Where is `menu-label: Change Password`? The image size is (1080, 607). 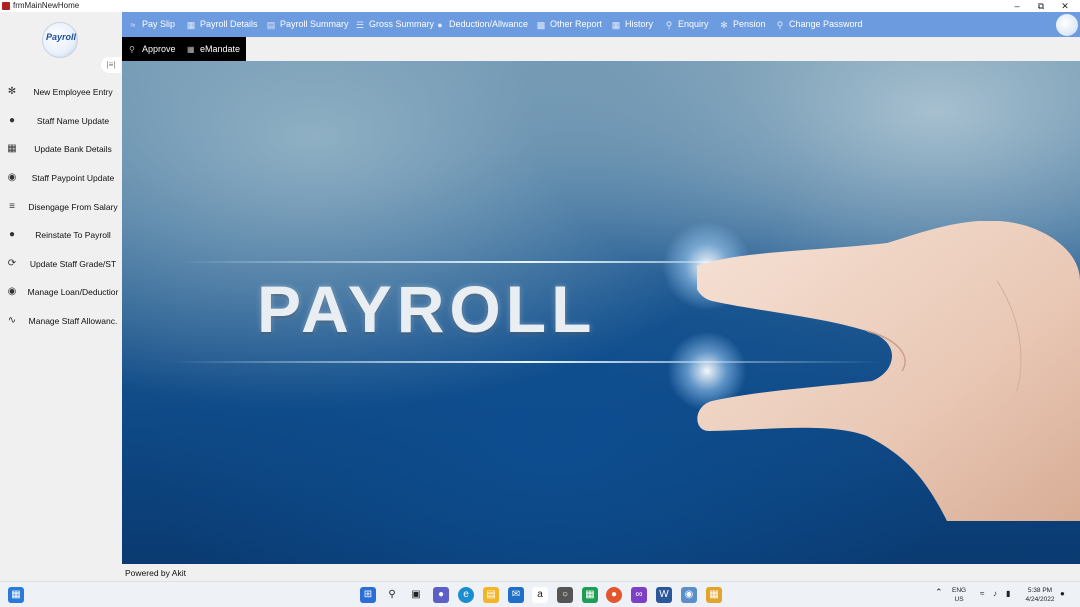
menu-label: Change Password is located at coordinates (826, 24).